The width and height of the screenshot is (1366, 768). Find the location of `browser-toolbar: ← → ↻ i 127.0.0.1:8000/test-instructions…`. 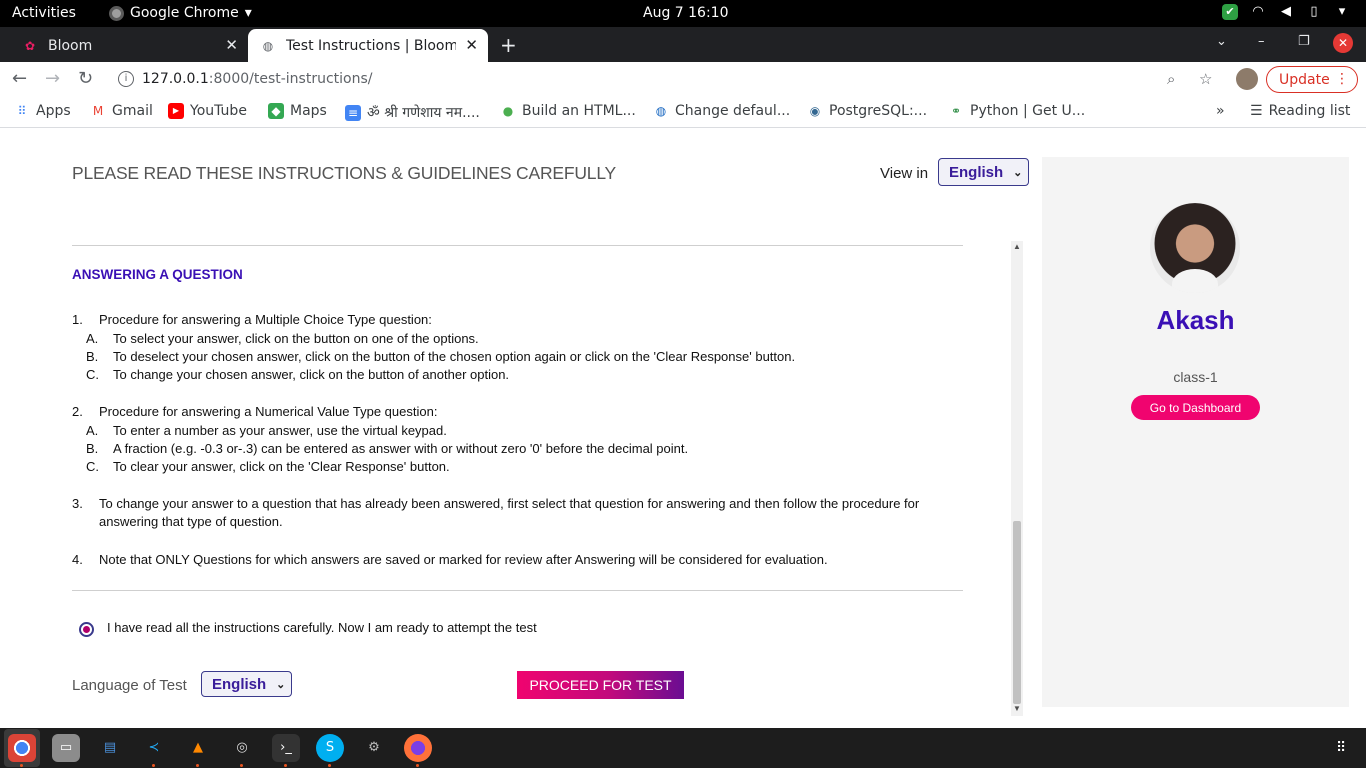

browser-toolbar: ← → ↻ i 127.0.0.1:8000/test-instructions… is located at coordinates (683, 79).